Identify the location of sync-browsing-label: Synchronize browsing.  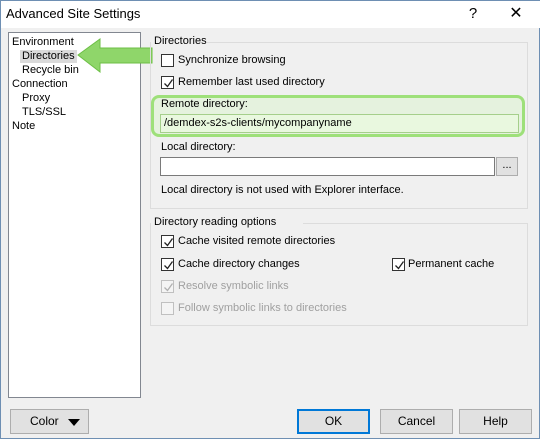
(232, 60).